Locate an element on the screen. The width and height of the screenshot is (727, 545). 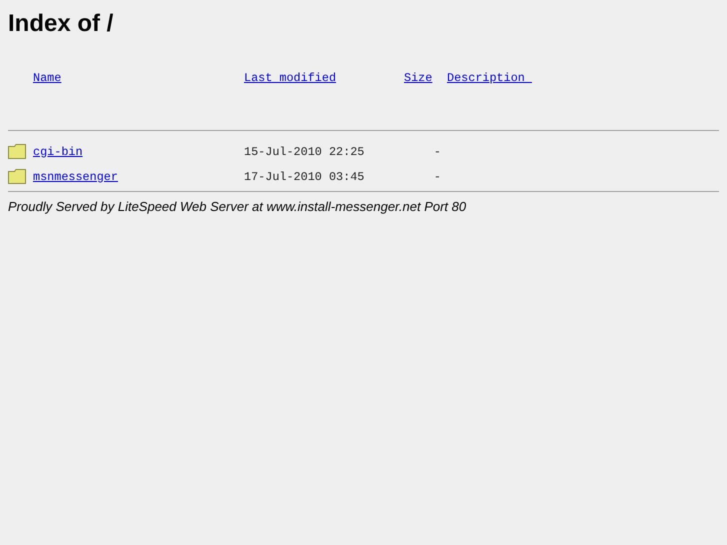
column-sort-link: Last modified is located at coordinates (290, 78).